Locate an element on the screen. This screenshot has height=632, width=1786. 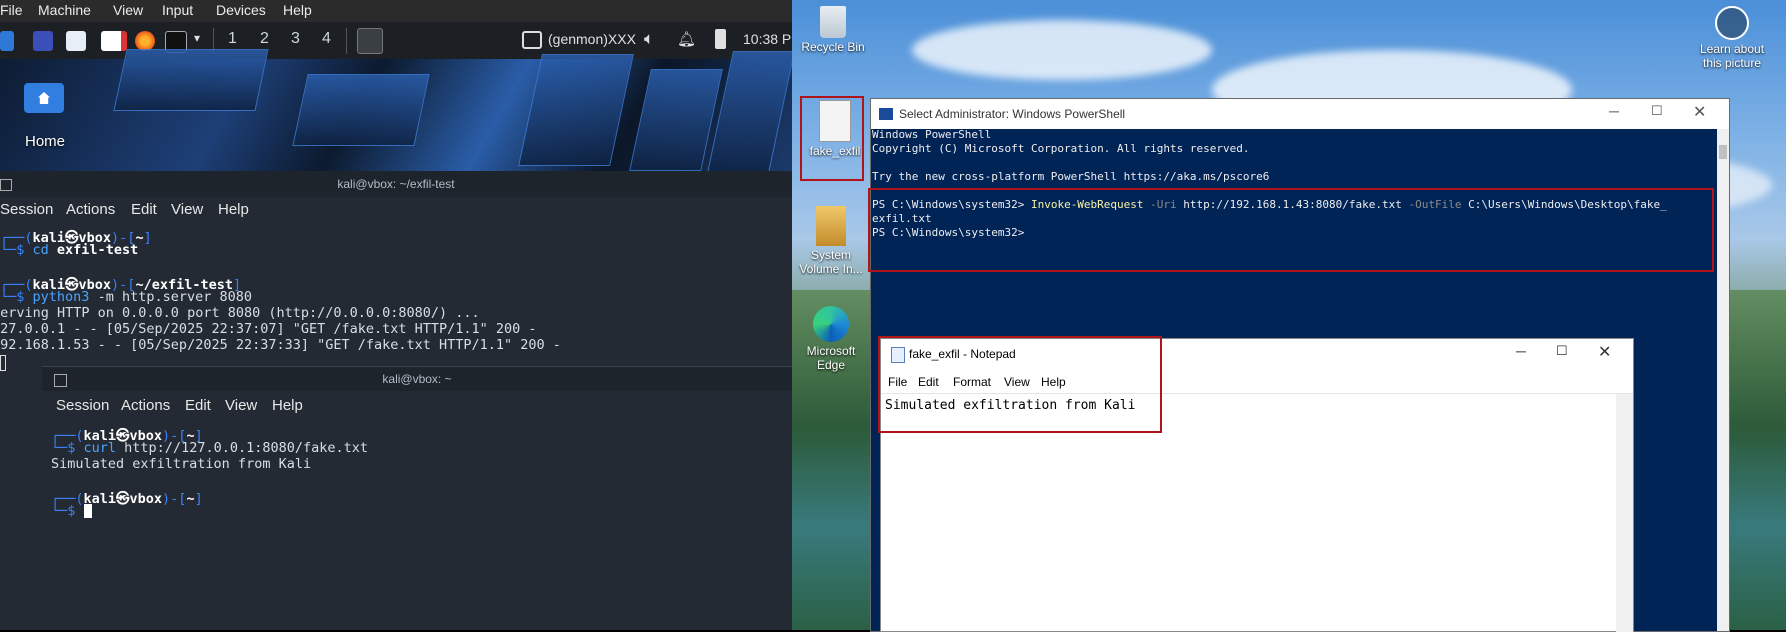
camera-icon is located at coordinates (1732, 23).